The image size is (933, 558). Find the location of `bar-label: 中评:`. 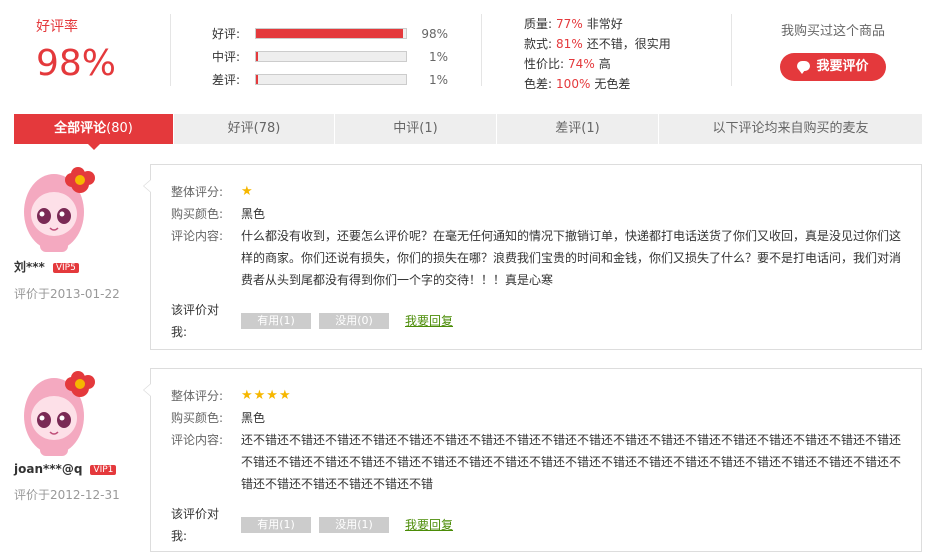

bar-label: 中评: is located at coordinates (226, 57).